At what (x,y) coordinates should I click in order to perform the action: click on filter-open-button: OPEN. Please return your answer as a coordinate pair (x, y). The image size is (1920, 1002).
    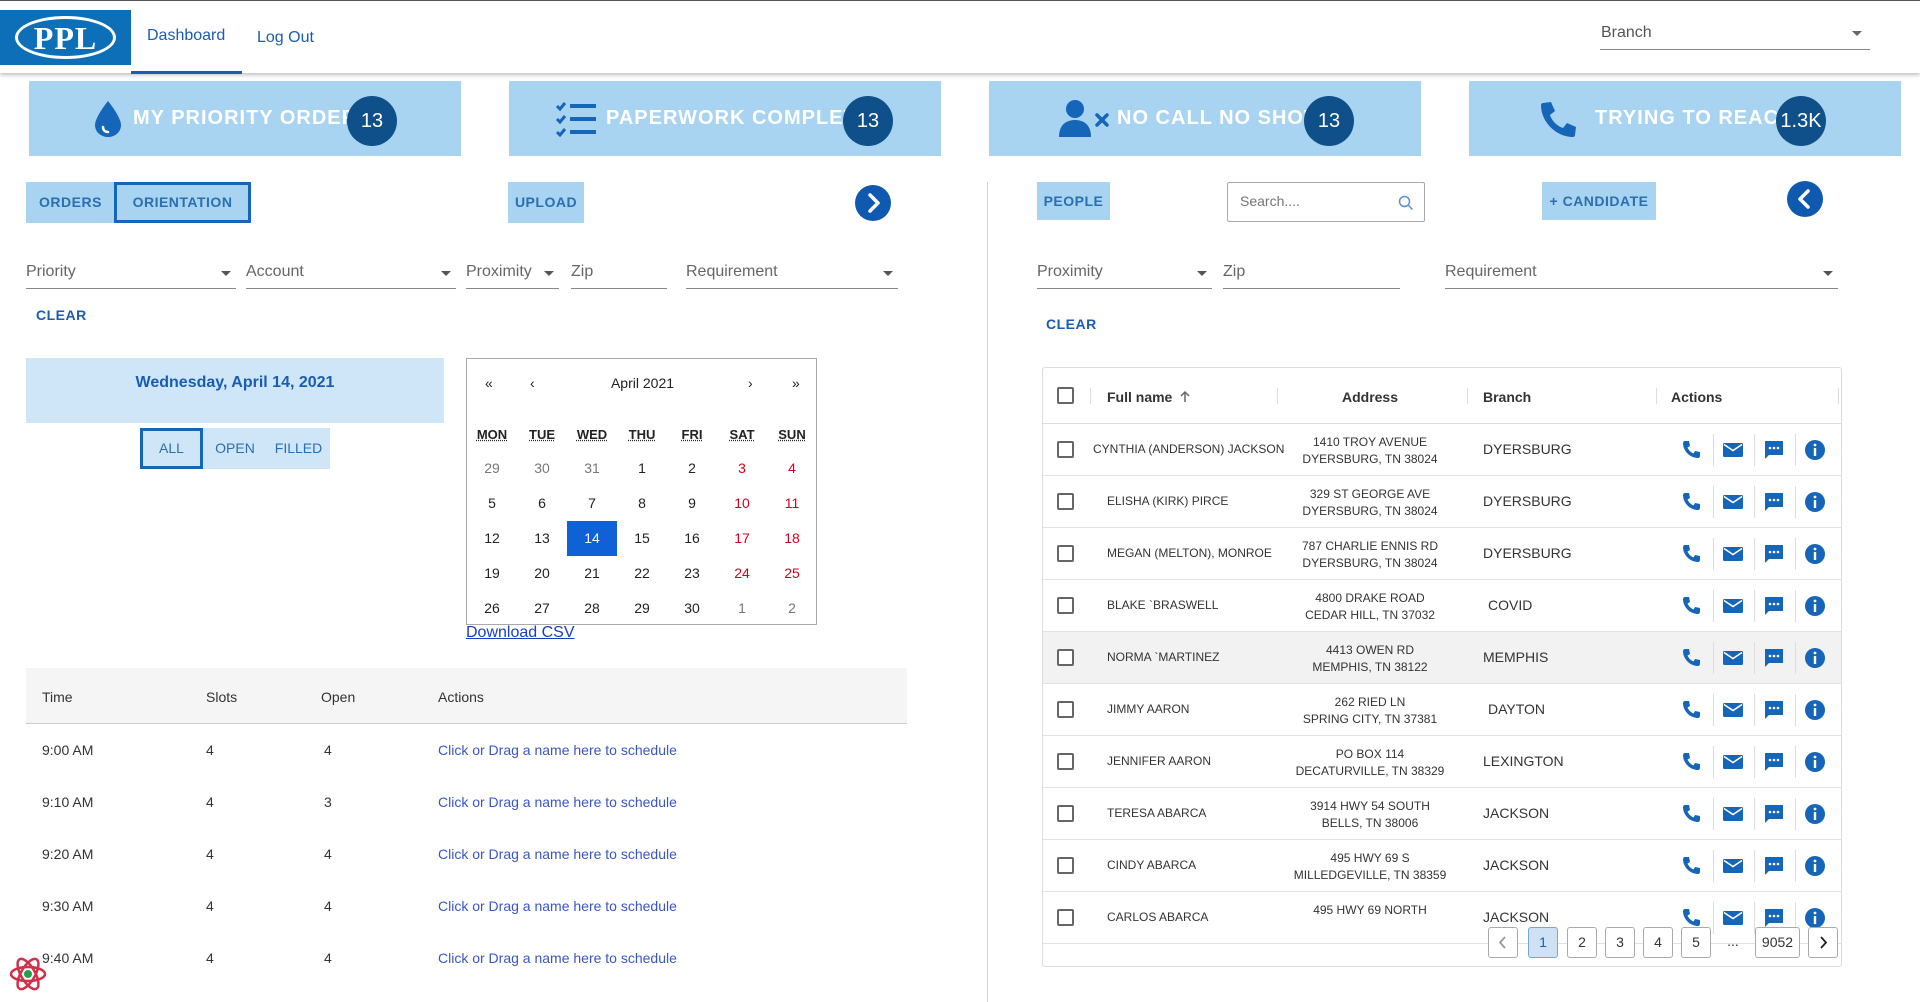
    Looking at the image, I should click on (235, 448).